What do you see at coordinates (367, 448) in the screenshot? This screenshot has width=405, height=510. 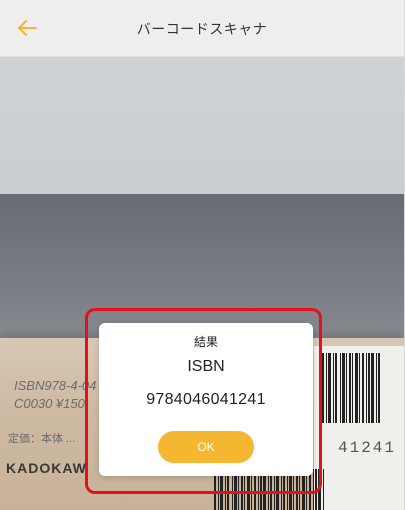 I see `barcode-number-text: 41241` at bounding box center [367, 448].